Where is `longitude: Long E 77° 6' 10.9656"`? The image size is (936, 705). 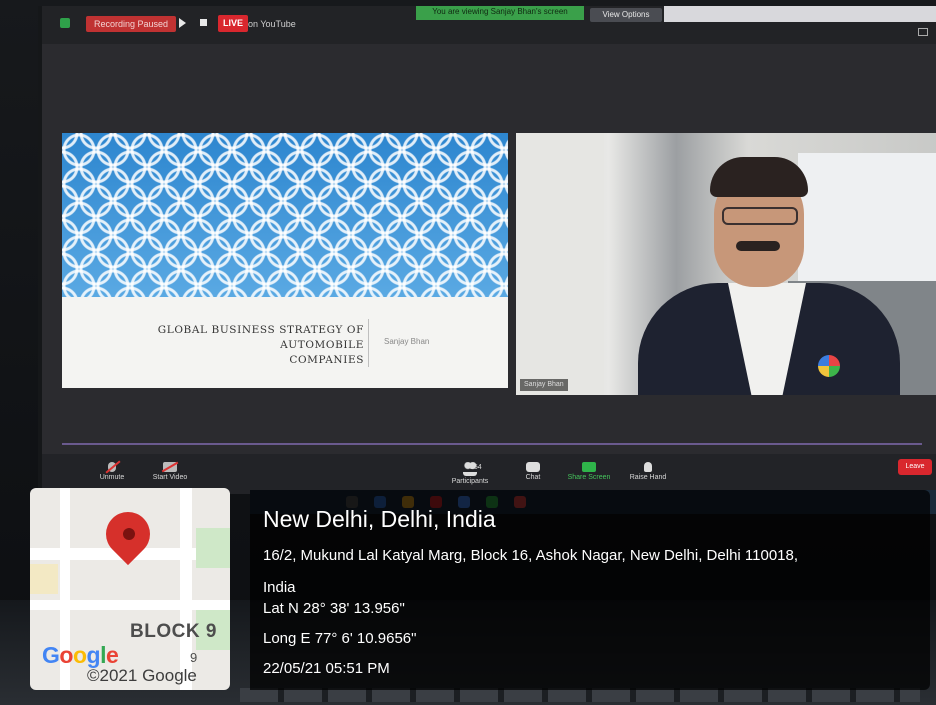
longitude: Long E 77° 6' 10.9656" is located at coordinates (340, 638).